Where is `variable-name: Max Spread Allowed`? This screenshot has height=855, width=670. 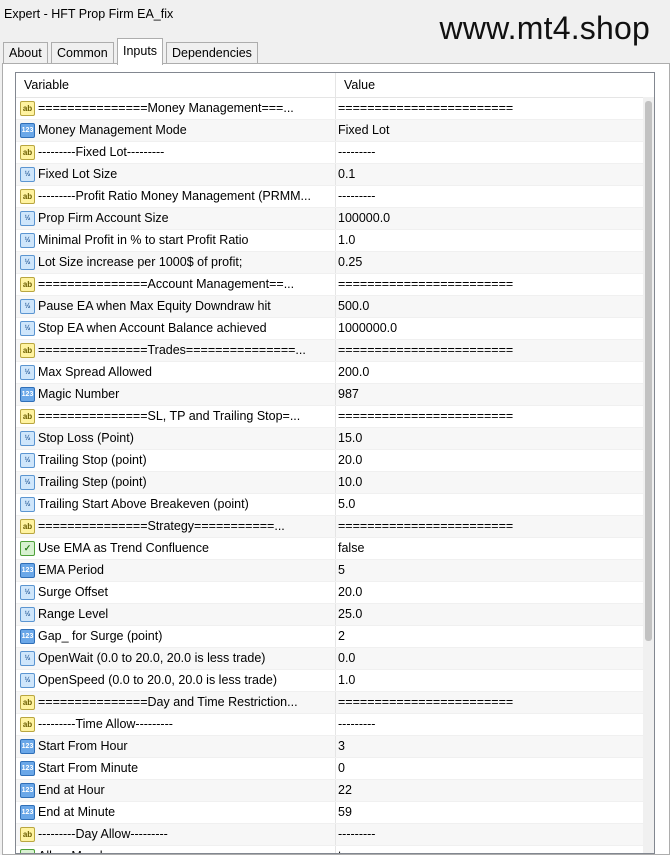 variable-name: Max Spread Allowed is located at coordinates (95, 372).